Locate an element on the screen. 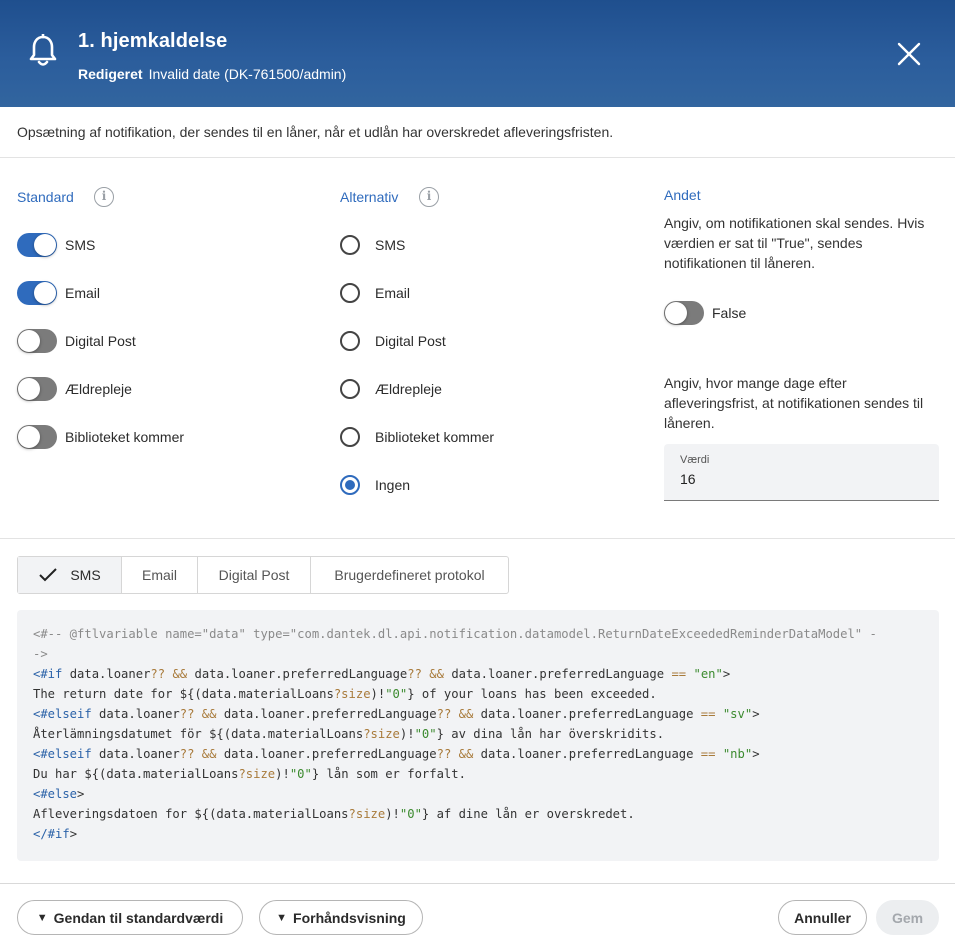 The height and width of the screenshot is (951, 955). days-value-label: Værdi is located at coordinates (695, 460).